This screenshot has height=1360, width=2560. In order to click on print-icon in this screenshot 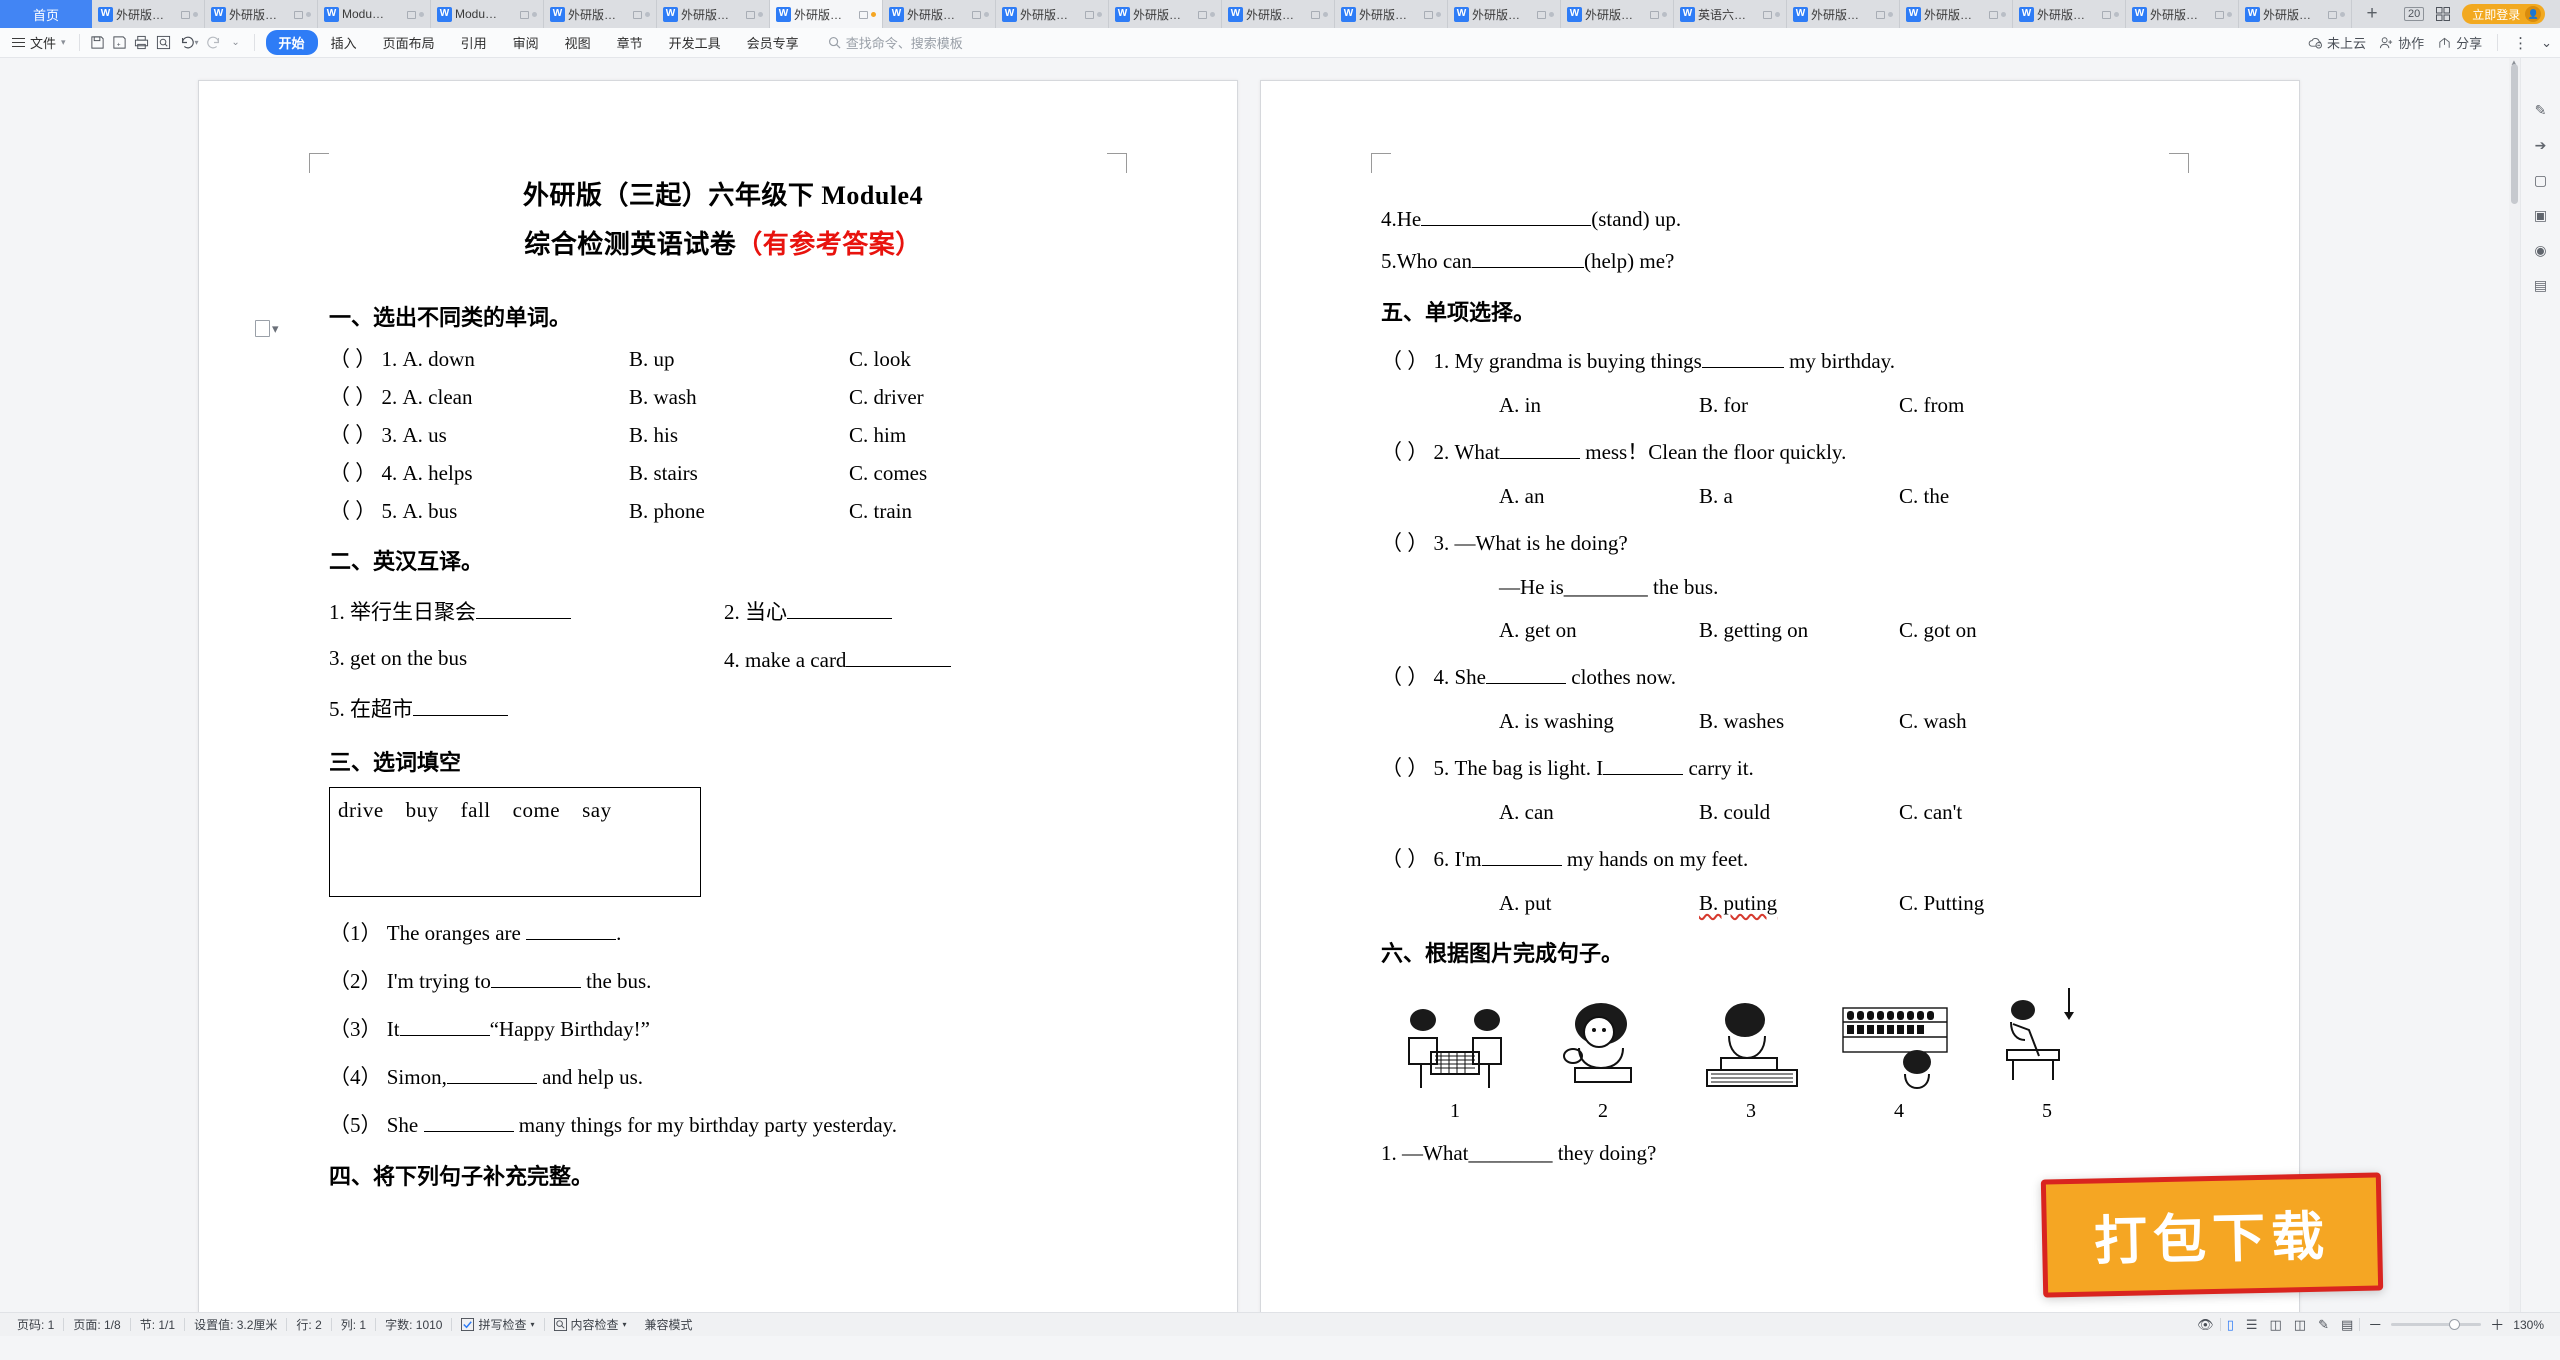, I will do `click(142, 43)`.